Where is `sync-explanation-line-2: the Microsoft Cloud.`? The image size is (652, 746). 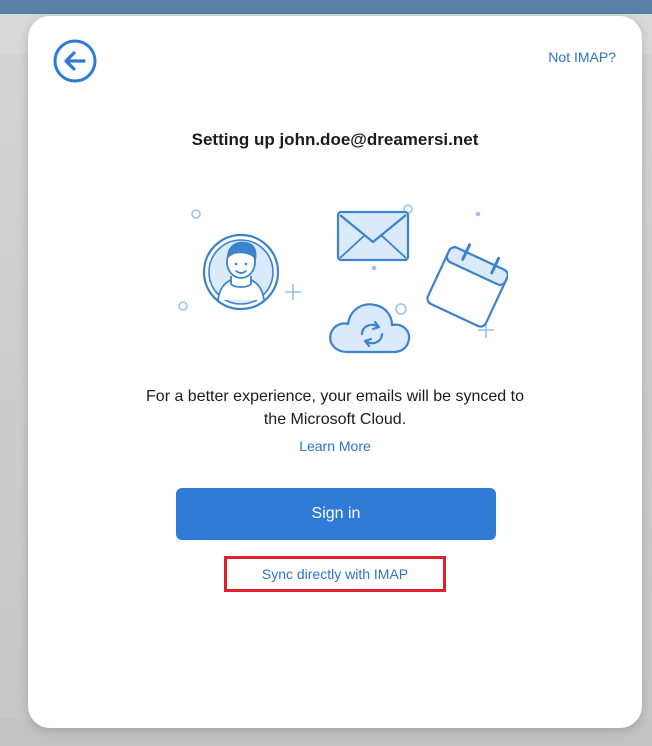
sync-explanation-line-2: the Microsoft Cloud. is located at coordinates (335, 419).